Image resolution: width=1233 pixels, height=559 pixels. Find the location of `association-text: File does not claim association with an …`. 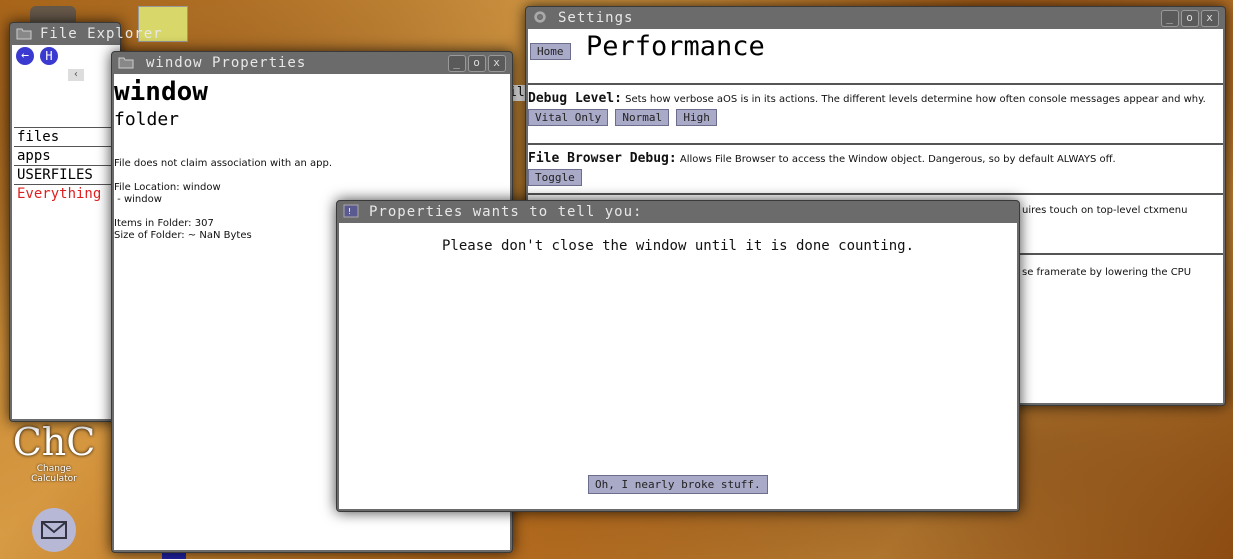

association-text: File does not claim association with an … is located at coordinates (223, 163).